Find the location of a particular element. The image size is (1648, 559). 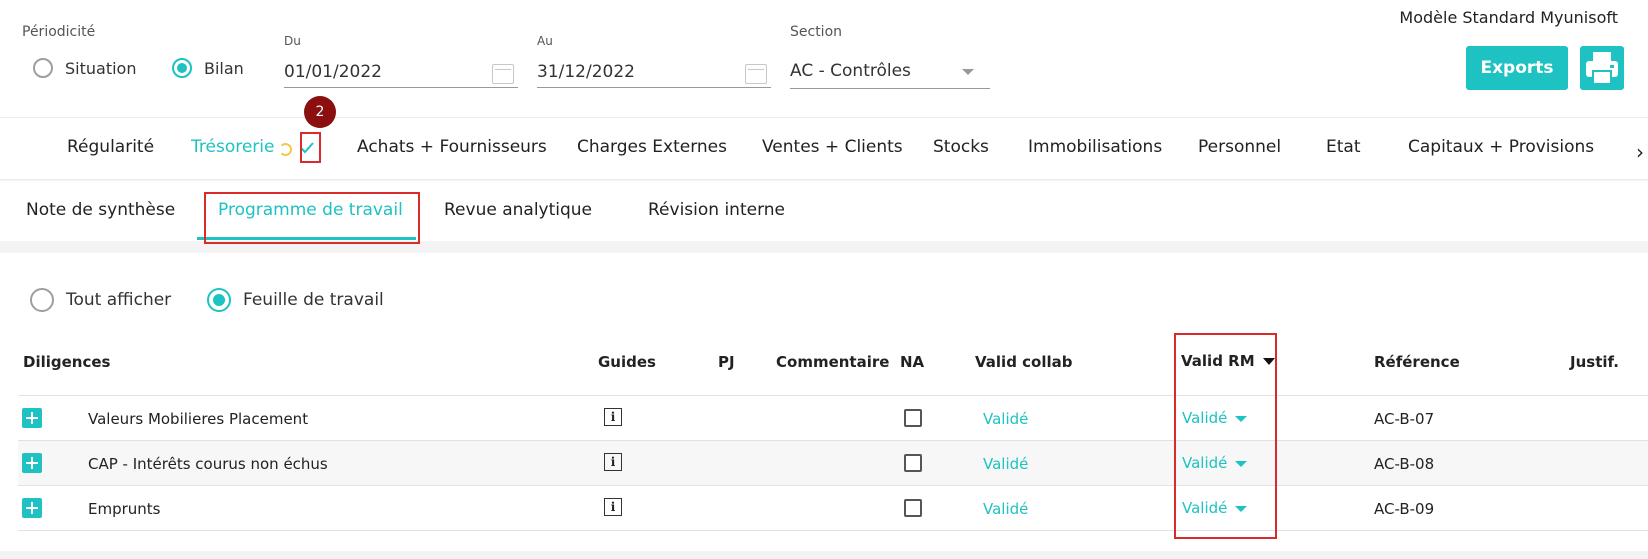

tab-regularite: Régularité is located at coordinates (110, 147).